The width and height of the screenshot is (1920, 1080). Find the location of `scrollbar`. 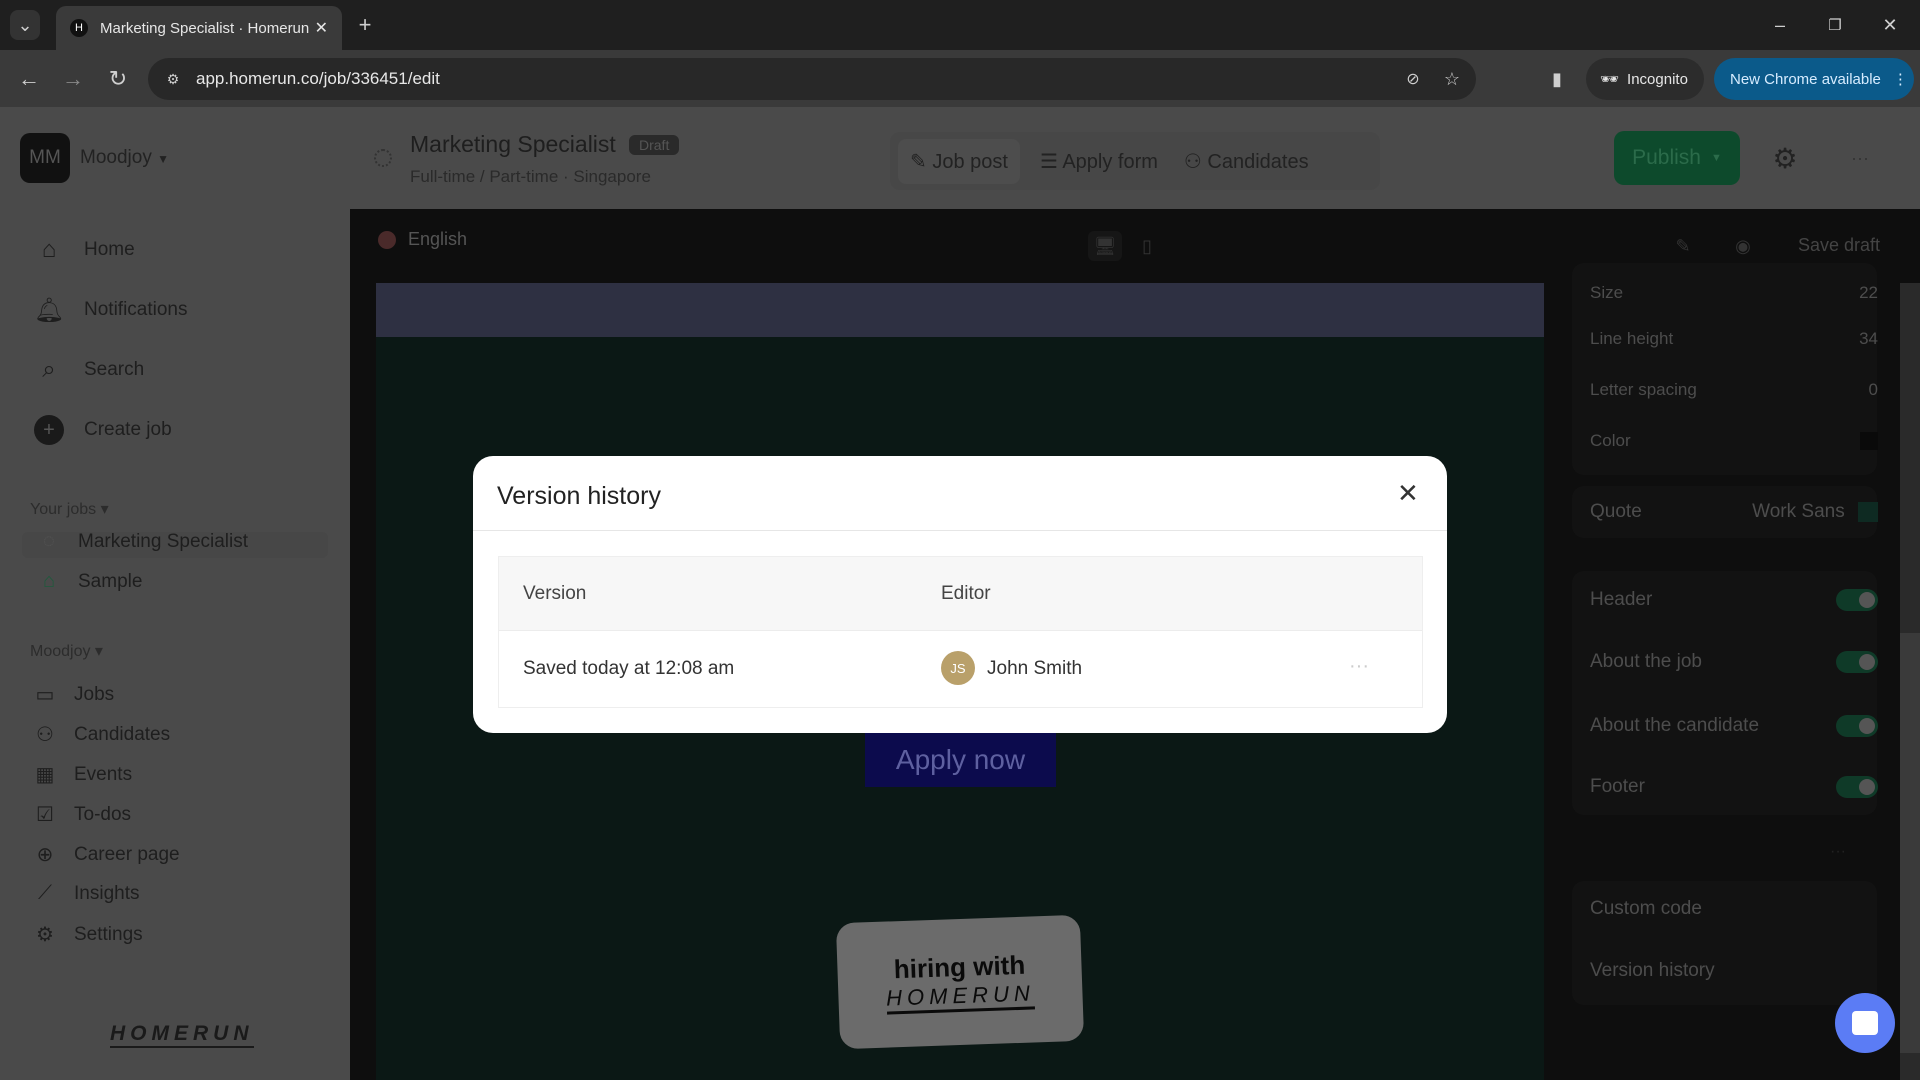

scrollbar is located at coordinates (1910, 681).